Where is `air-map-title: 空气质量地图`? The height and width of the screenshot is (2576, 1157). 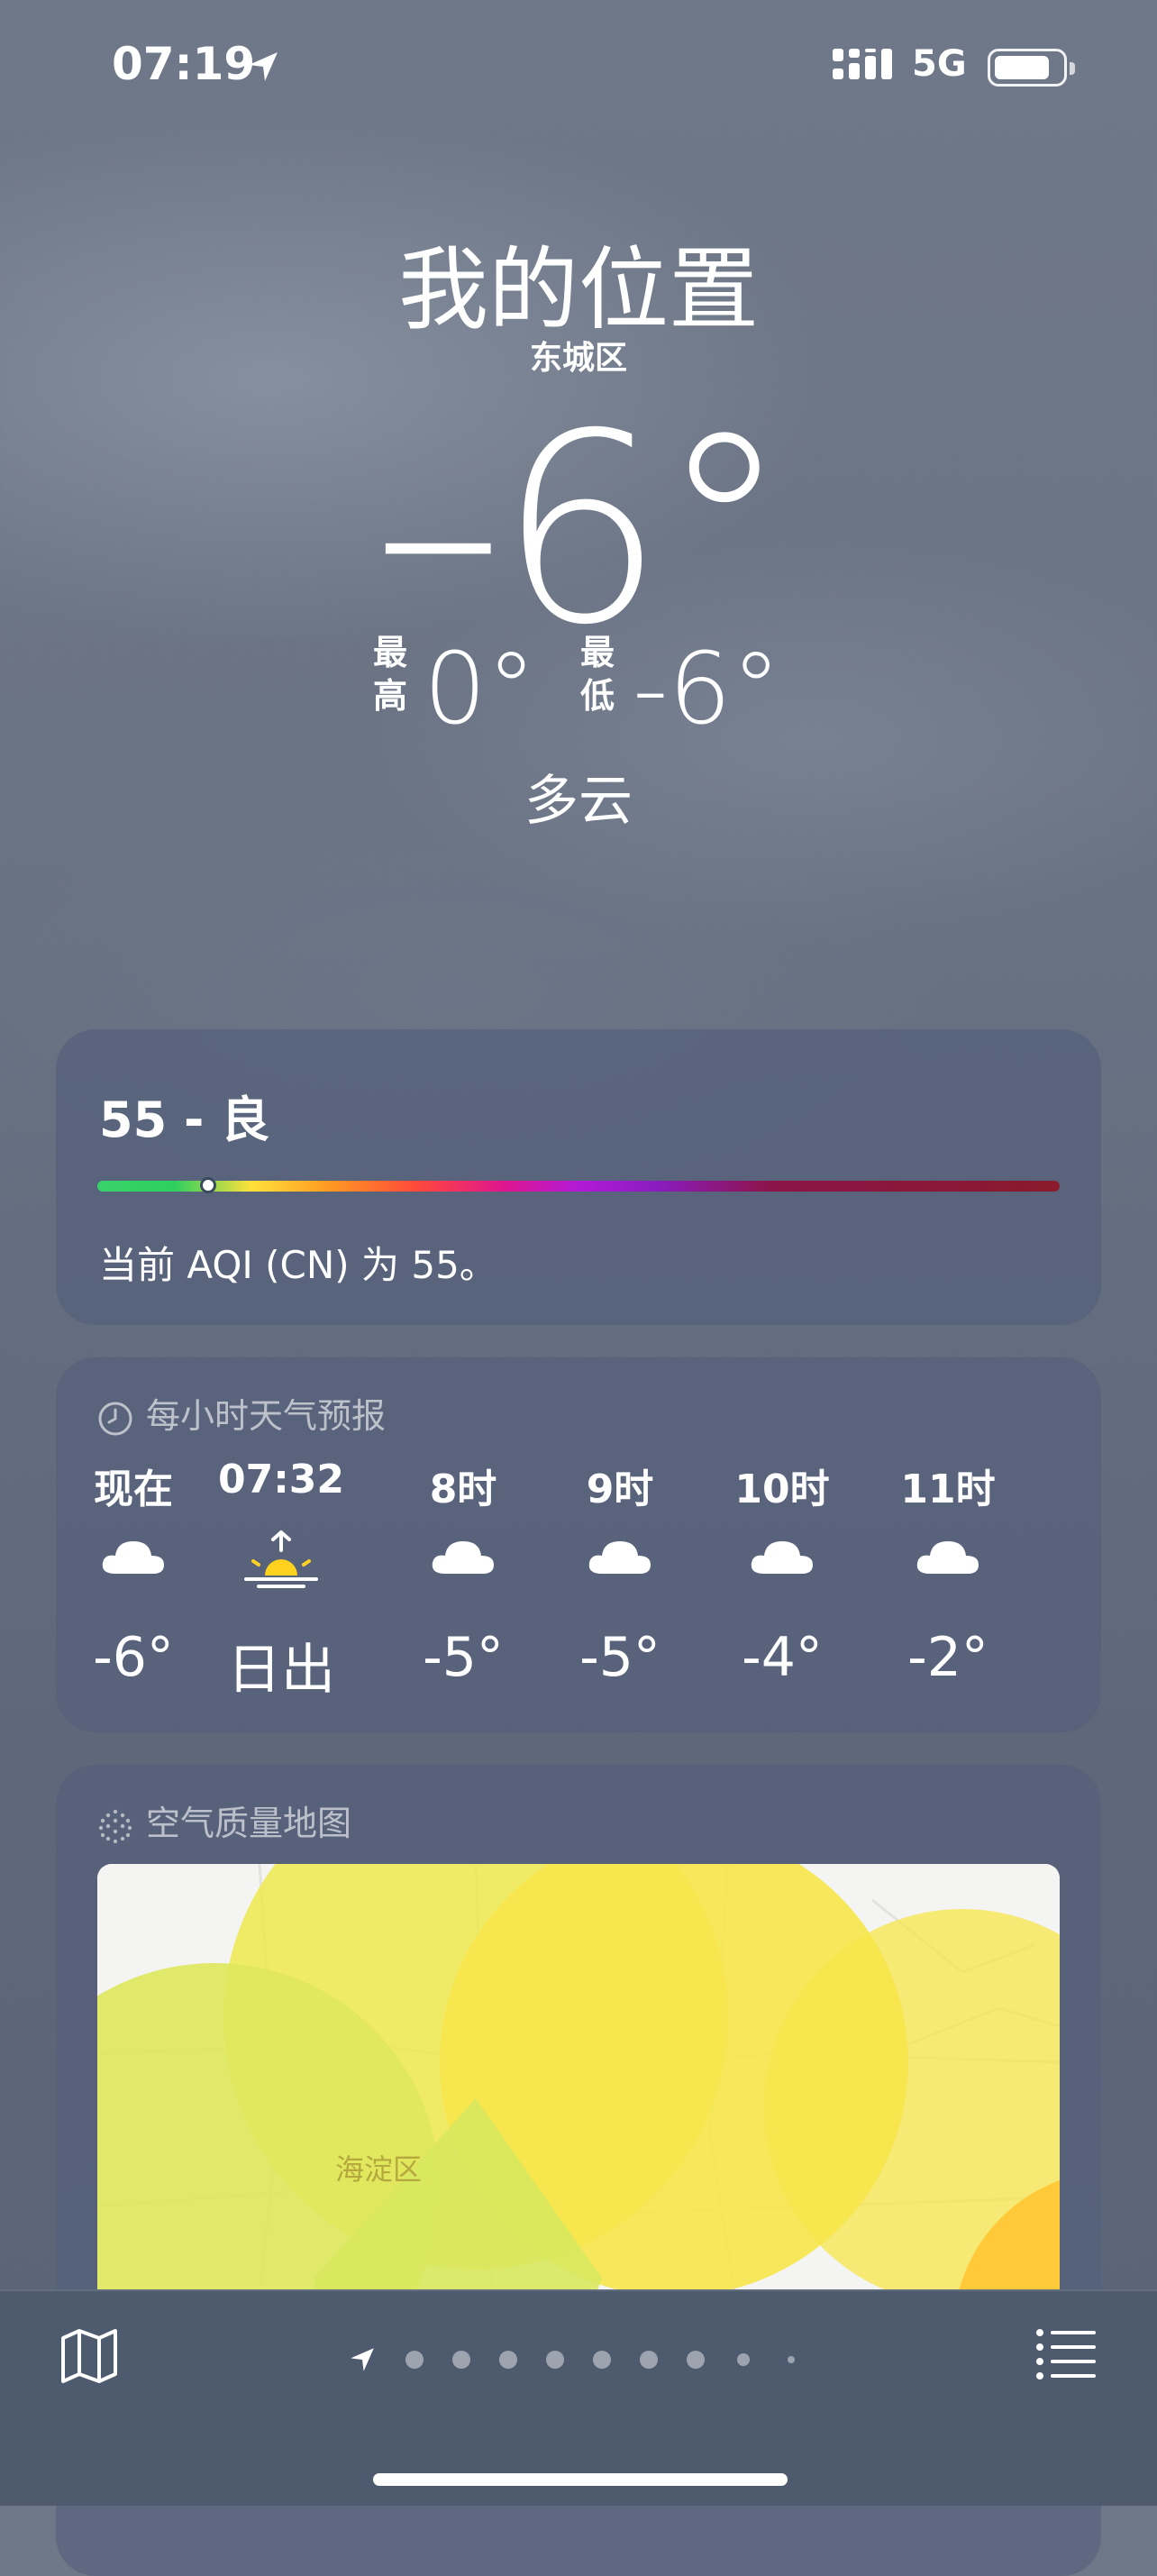 air-map-title: 空气质量地图 is located at coordinates (249, 1823).